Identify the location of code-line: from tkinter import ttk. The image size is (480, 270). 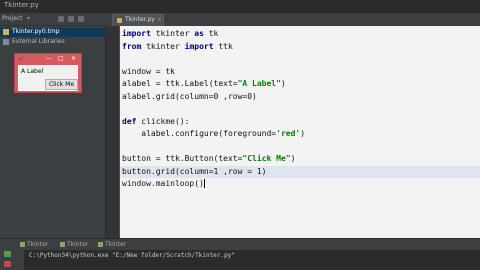
(177, 47).